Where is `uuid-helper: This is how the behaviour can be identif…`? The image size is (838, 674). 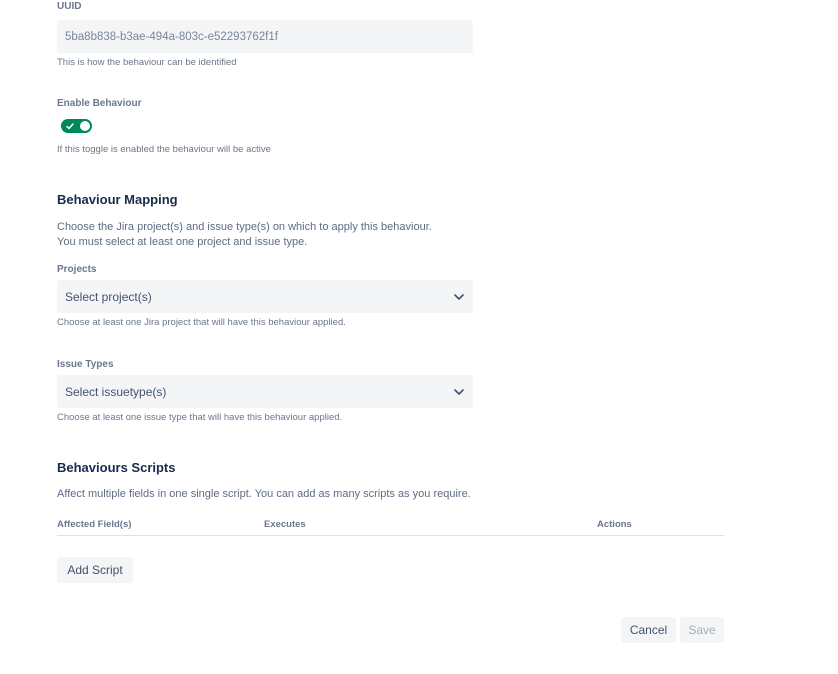
uuid-helper: This is how the behaviour can be identif… is located at coordinates (147, 62).